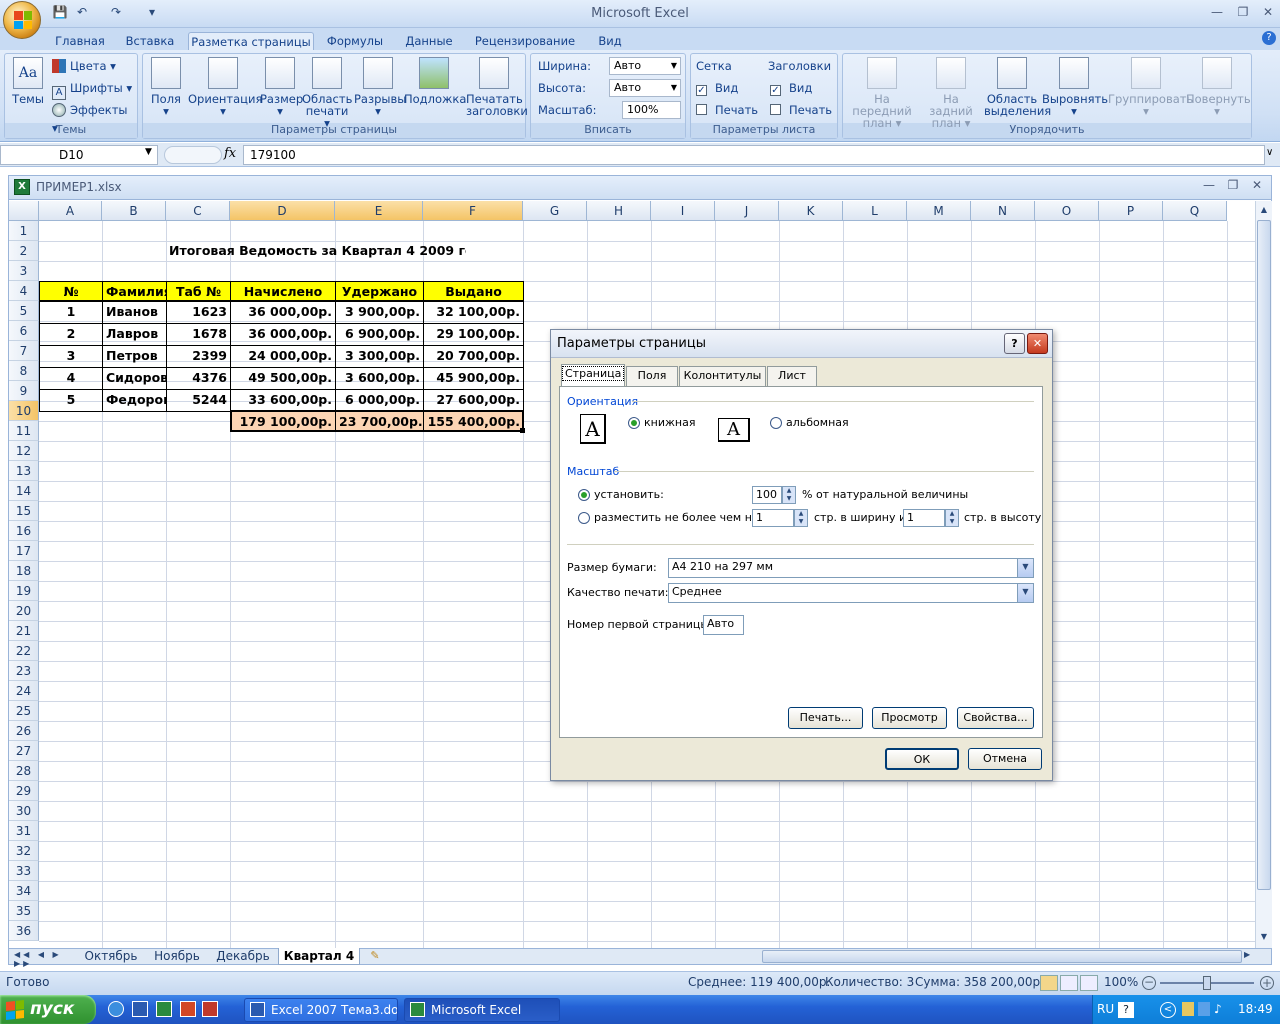  Describe the element at coordinates (166, 88) in the screenshot. I see `margins-button: Поля ▾` at that location.